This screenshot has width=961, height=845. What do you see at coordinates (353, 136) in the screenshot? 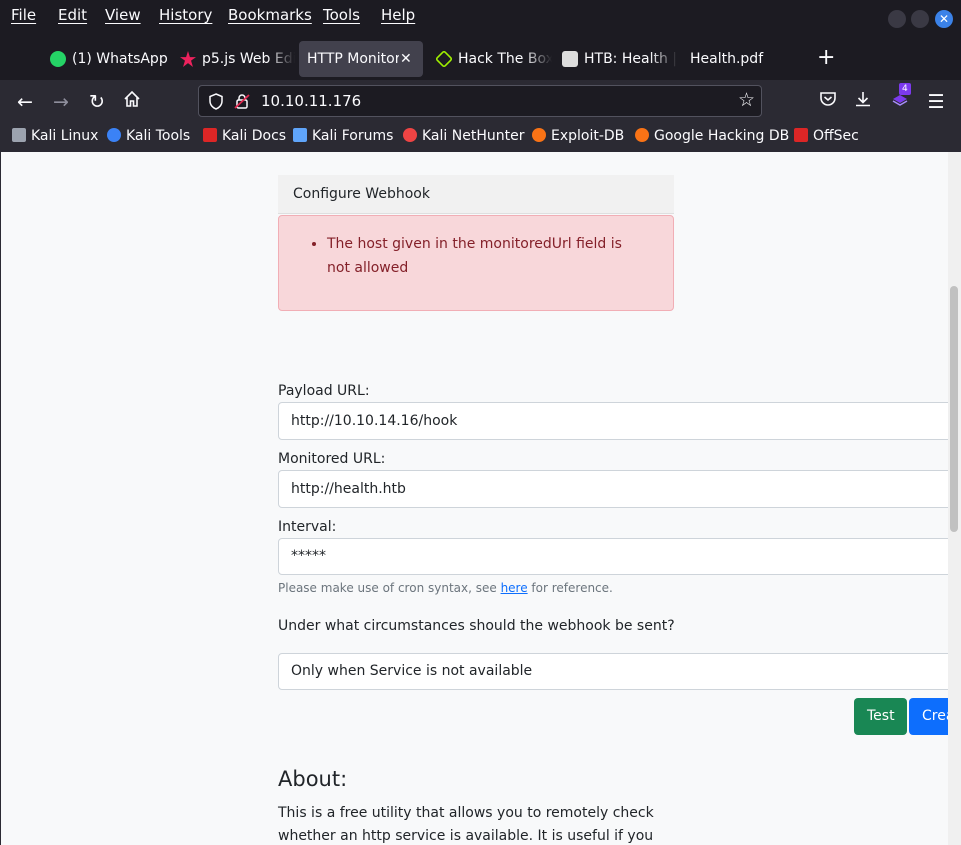
I see `bookmark-label: Kali Forums` at bounding box center [353, 136].